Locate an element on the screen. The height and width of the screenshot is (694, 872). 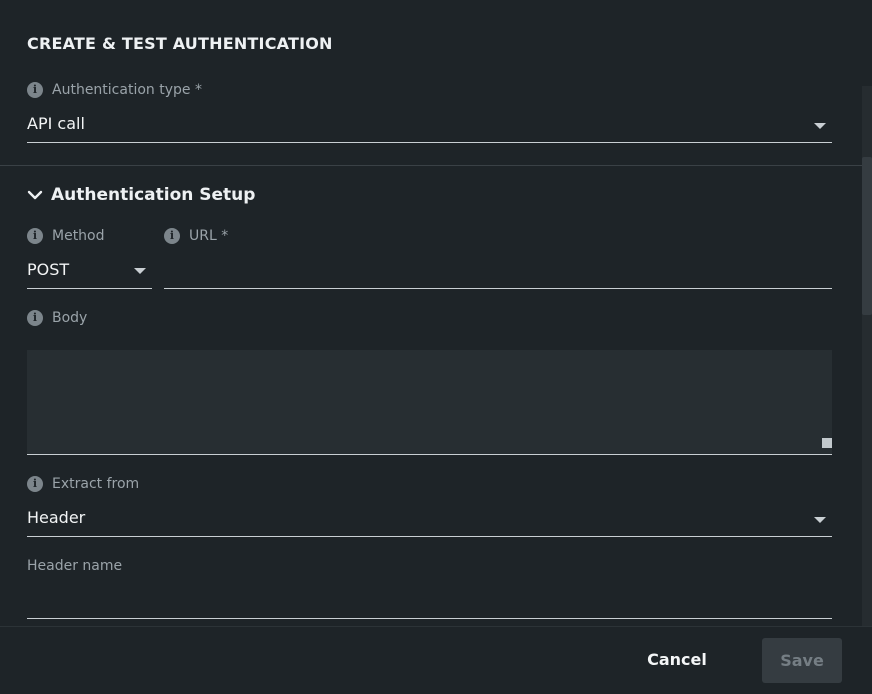
url-label: URL * is located at coordinates (209, 236).